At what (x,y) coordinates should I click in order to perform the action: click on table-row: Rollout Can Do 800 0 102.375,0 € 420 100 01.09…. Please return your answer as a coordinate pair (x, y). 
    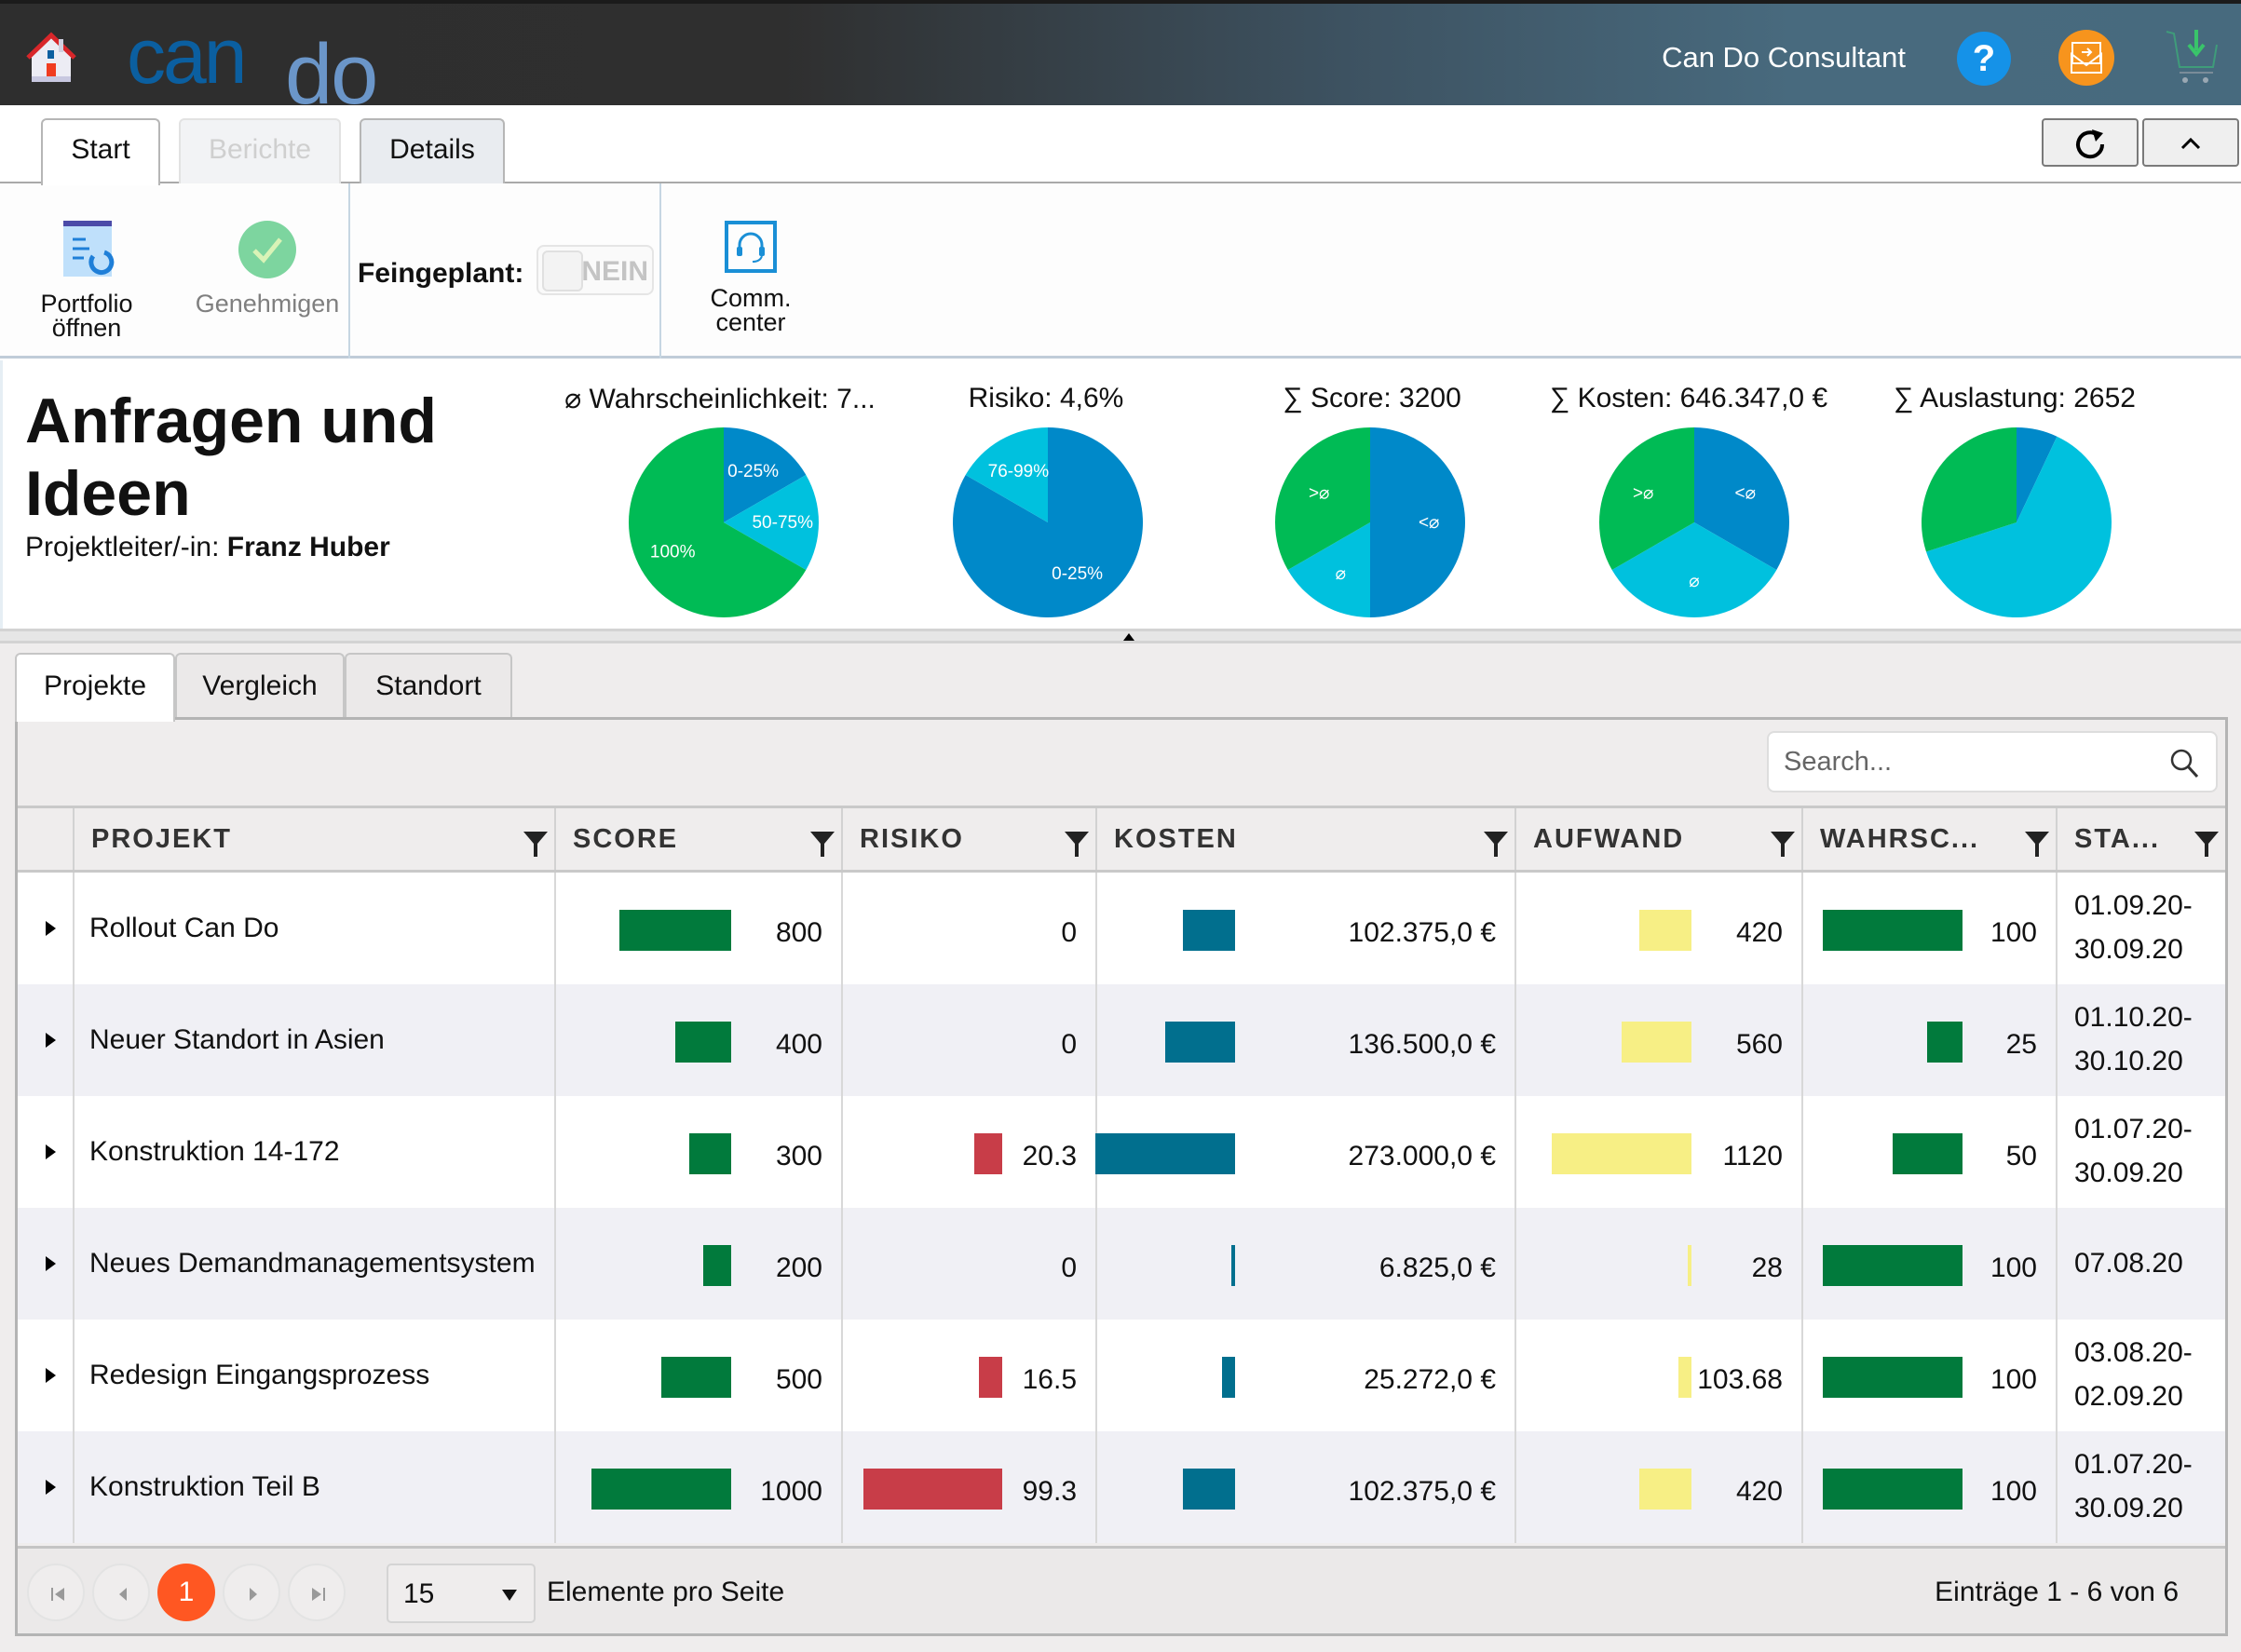
    Looking at the image, I should click on (1121, 928).